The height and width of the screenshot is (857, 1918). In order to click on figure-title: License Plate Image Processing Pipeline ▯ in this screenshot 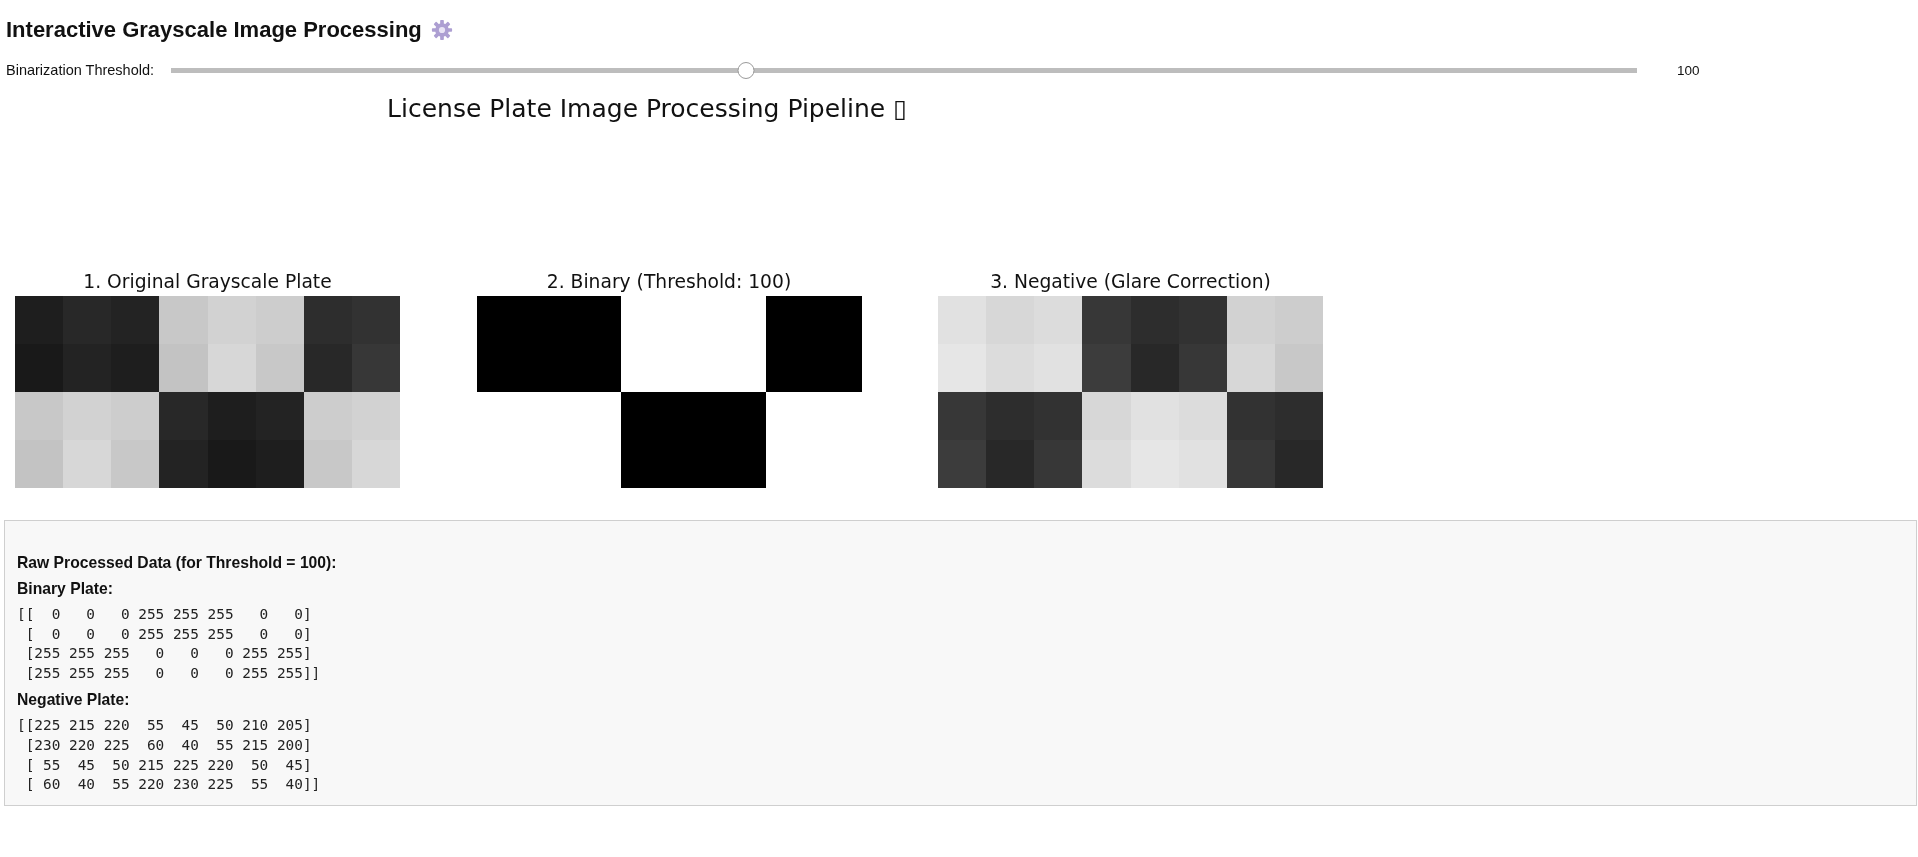, I will do `click(647, 109)`.